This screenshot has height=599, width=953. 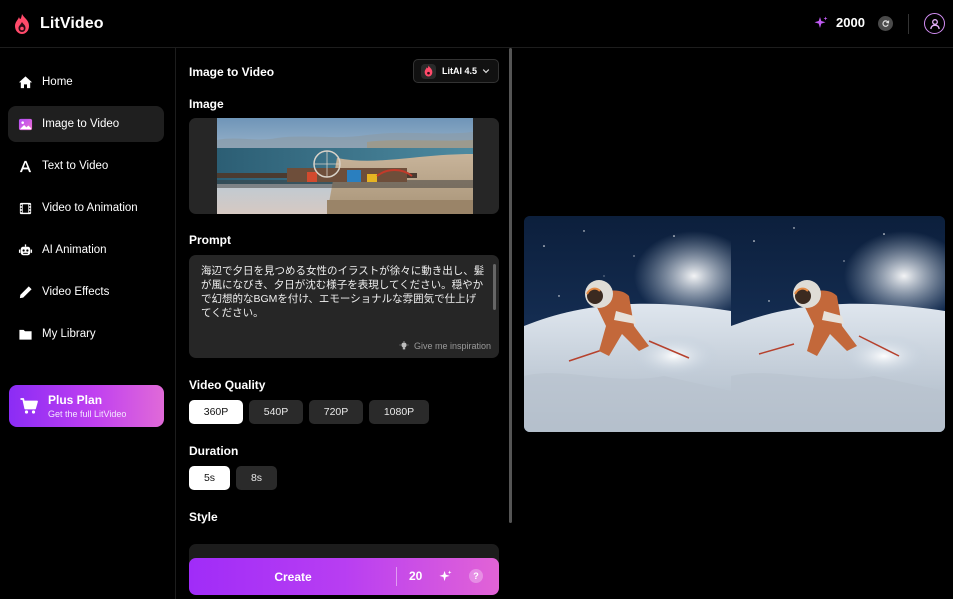 I want to click on inspiration-button: Give me inspiration, so click(x=445, y=346).